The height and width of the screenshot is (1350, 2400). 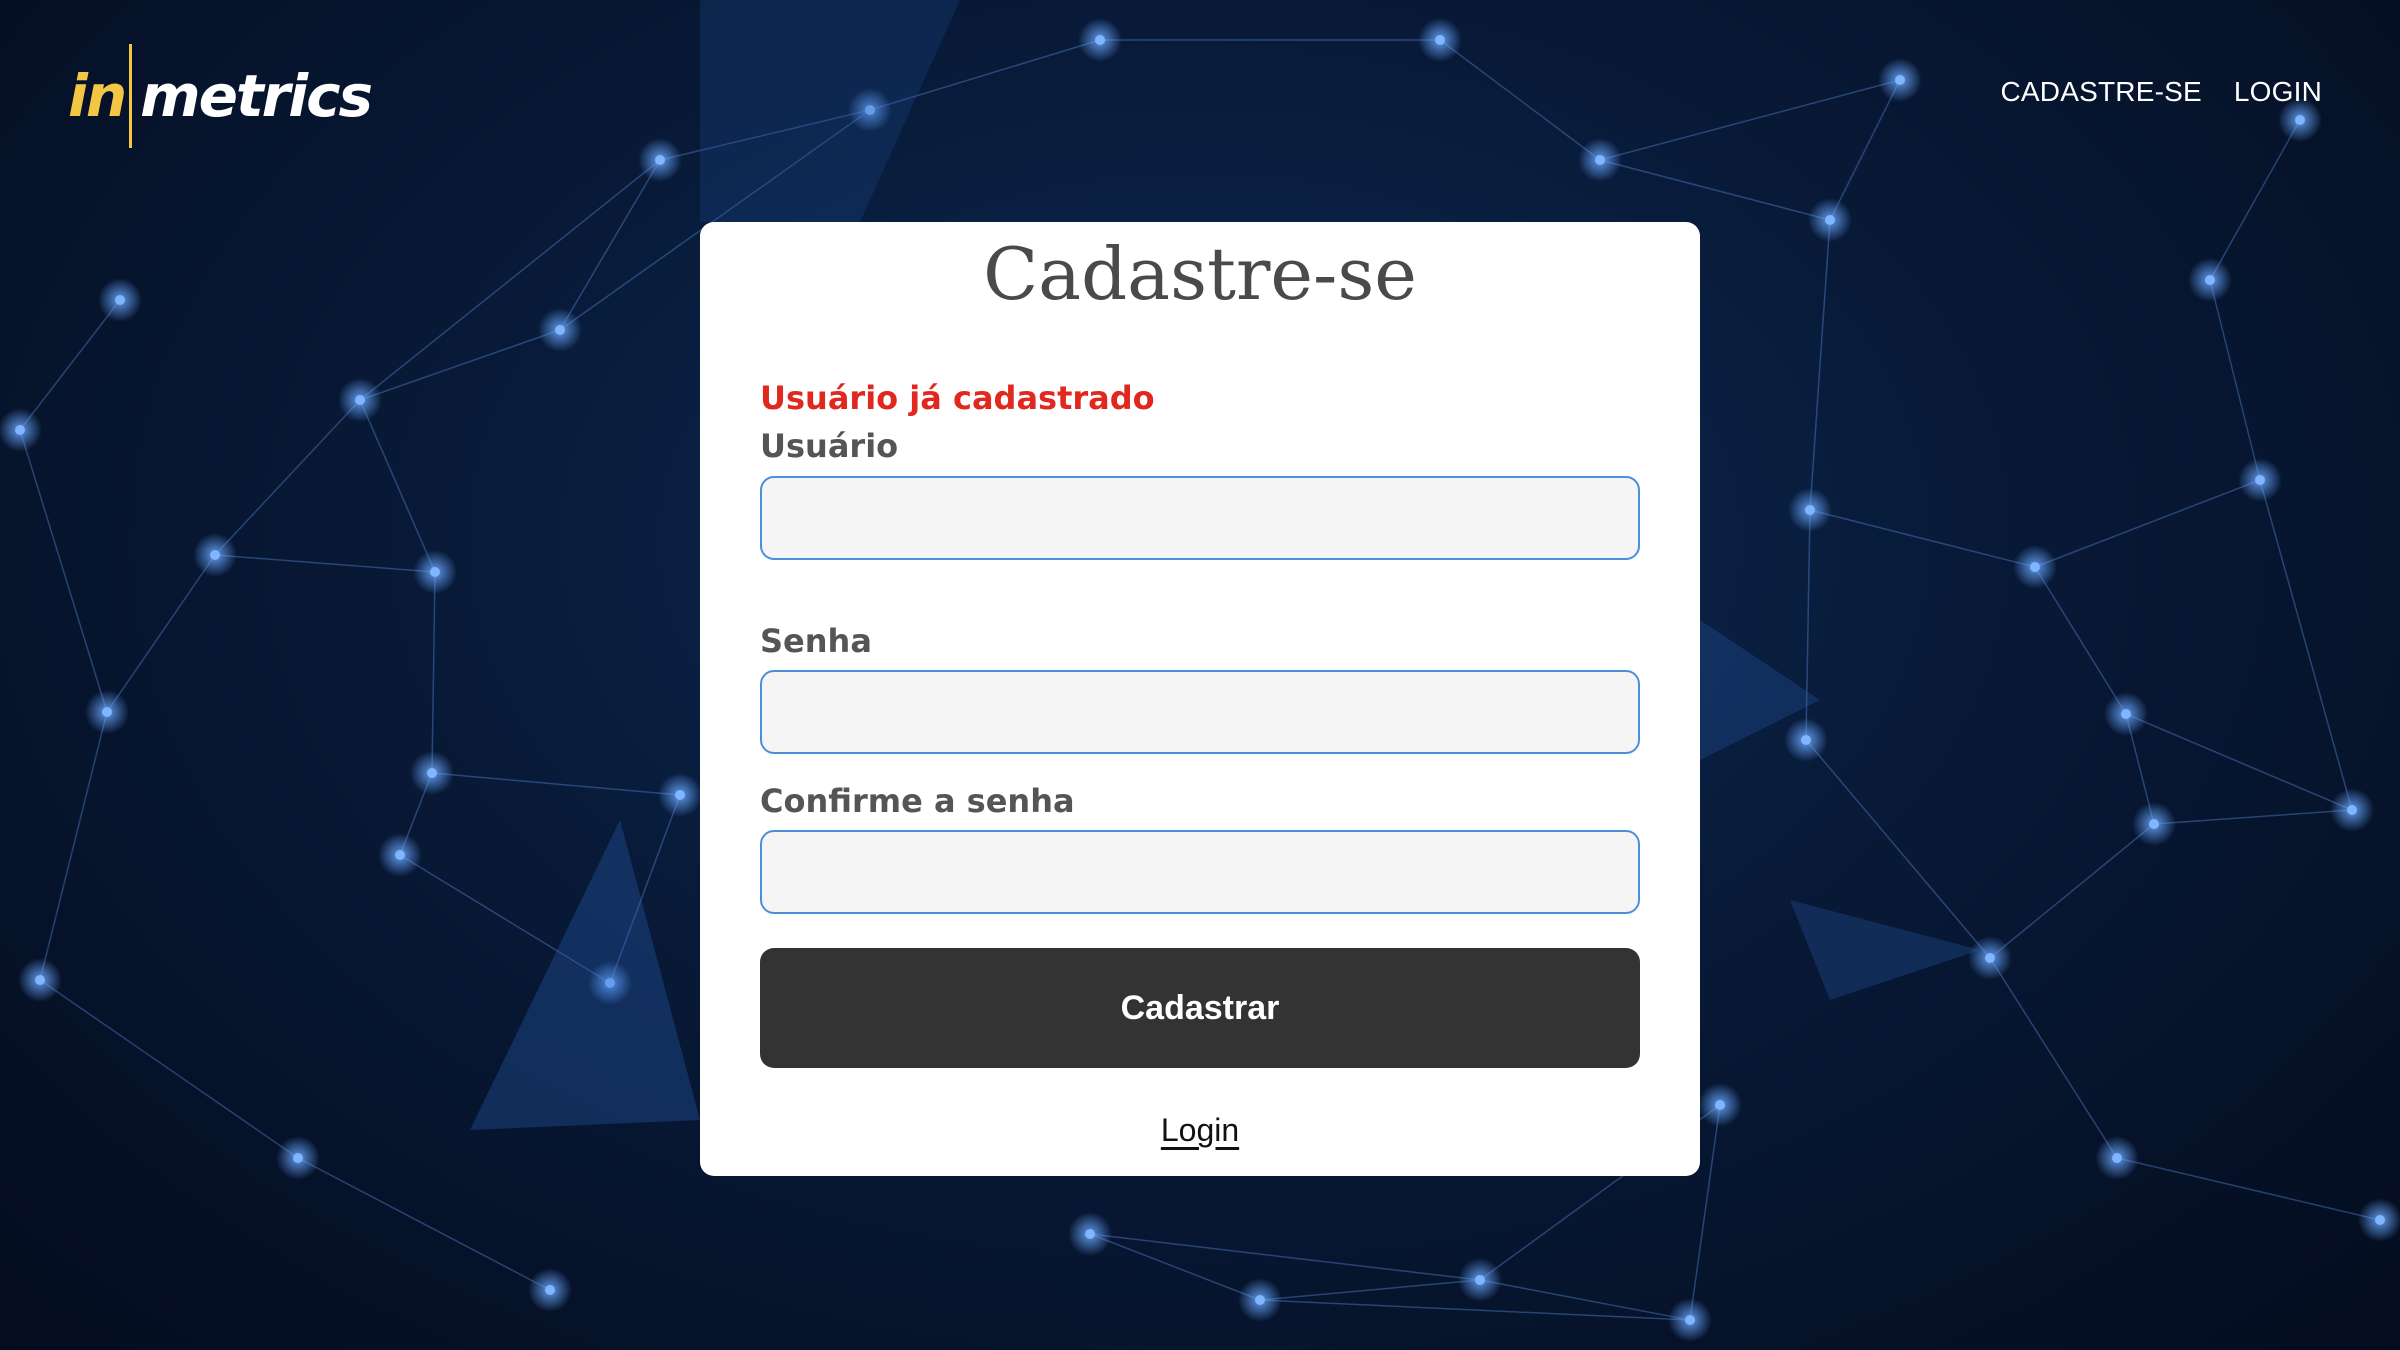 What do you see at coordinates (829, 446) in the screenshot?
I see `username-label: Usuário` at bounding box center [829, 446].